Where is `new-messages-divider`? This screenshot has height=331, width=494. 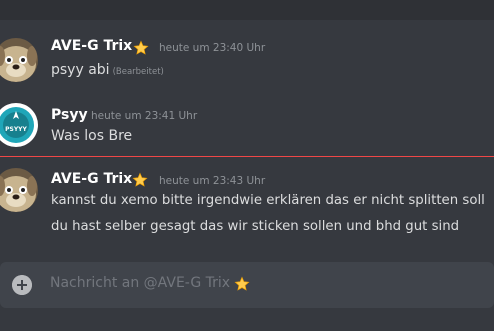 new-messages-divider is located at coordinates (247, 156).